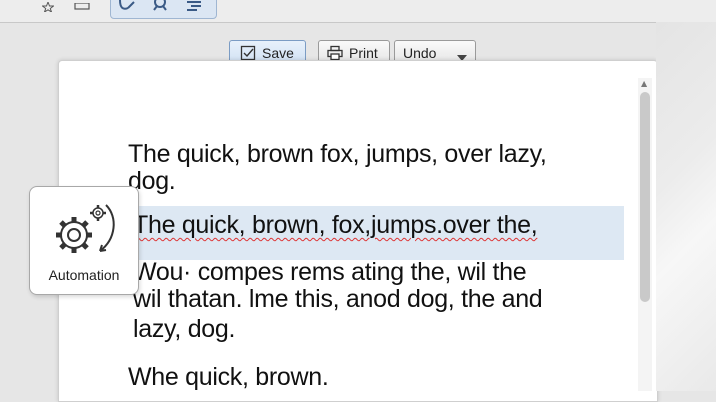  What do you see at coordinates (84, 234) in the screenshot?
I see `gear-icon` at bounding box center [84, 234].